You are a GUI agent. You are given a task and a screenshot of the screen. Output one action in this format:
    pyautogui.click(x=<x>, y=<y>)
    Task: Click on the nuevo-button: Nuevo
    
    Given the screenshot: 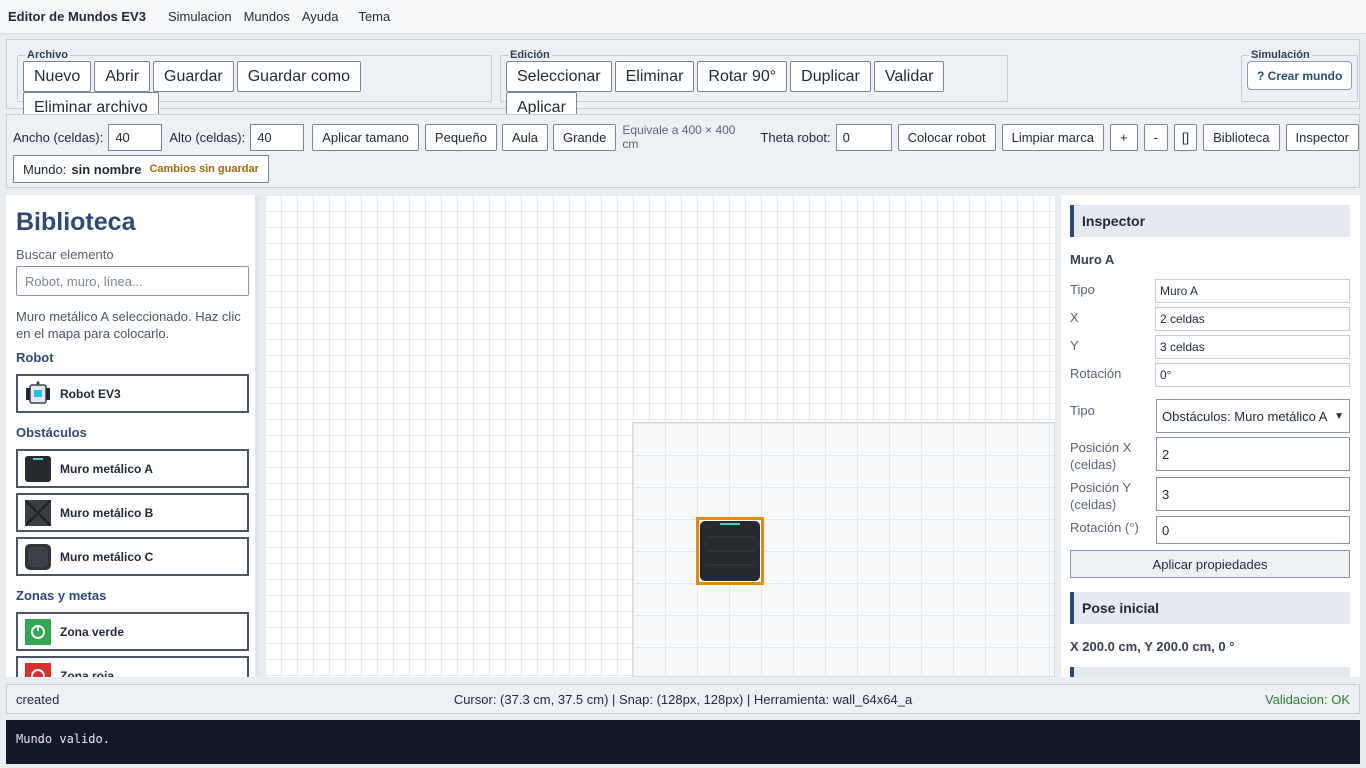 What is the action you would take?
    pyautogui.click(x=57, y=76)
    